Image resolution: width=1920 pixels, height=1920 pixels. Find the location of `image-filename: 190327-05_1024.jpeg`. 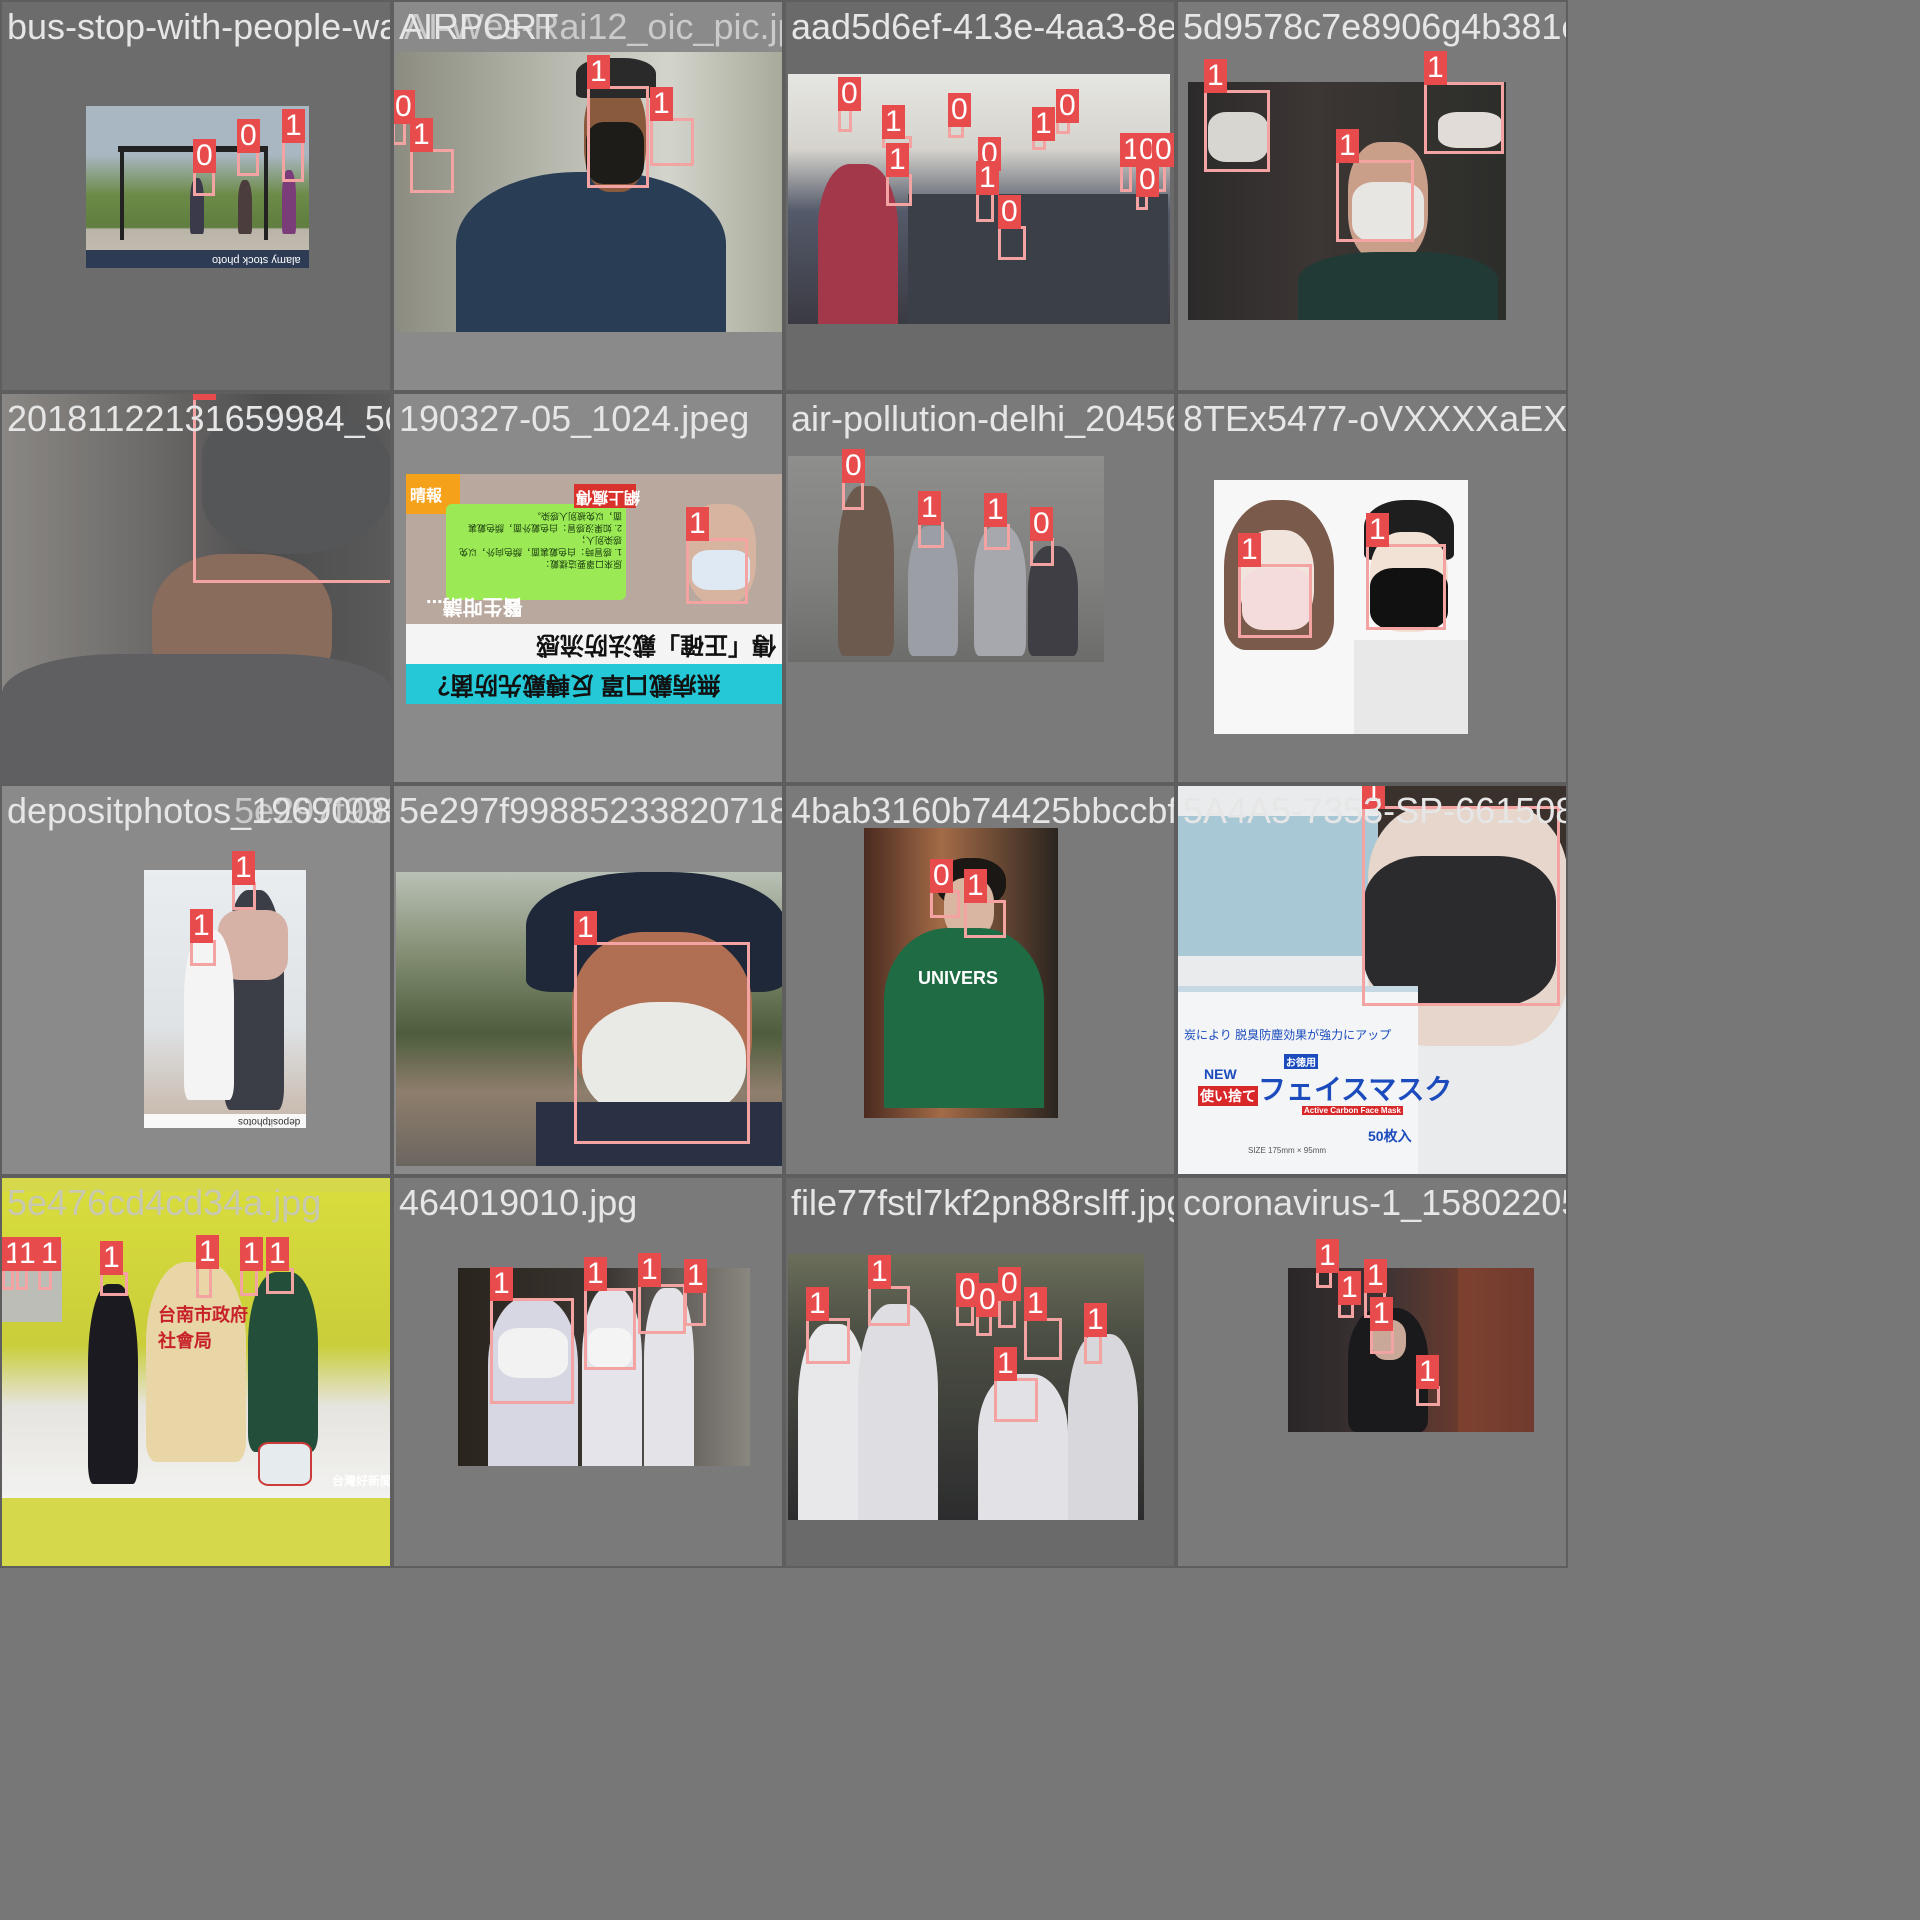

image-filename: 190327-05_1024.jpeg is located at coordinates (574, 418).